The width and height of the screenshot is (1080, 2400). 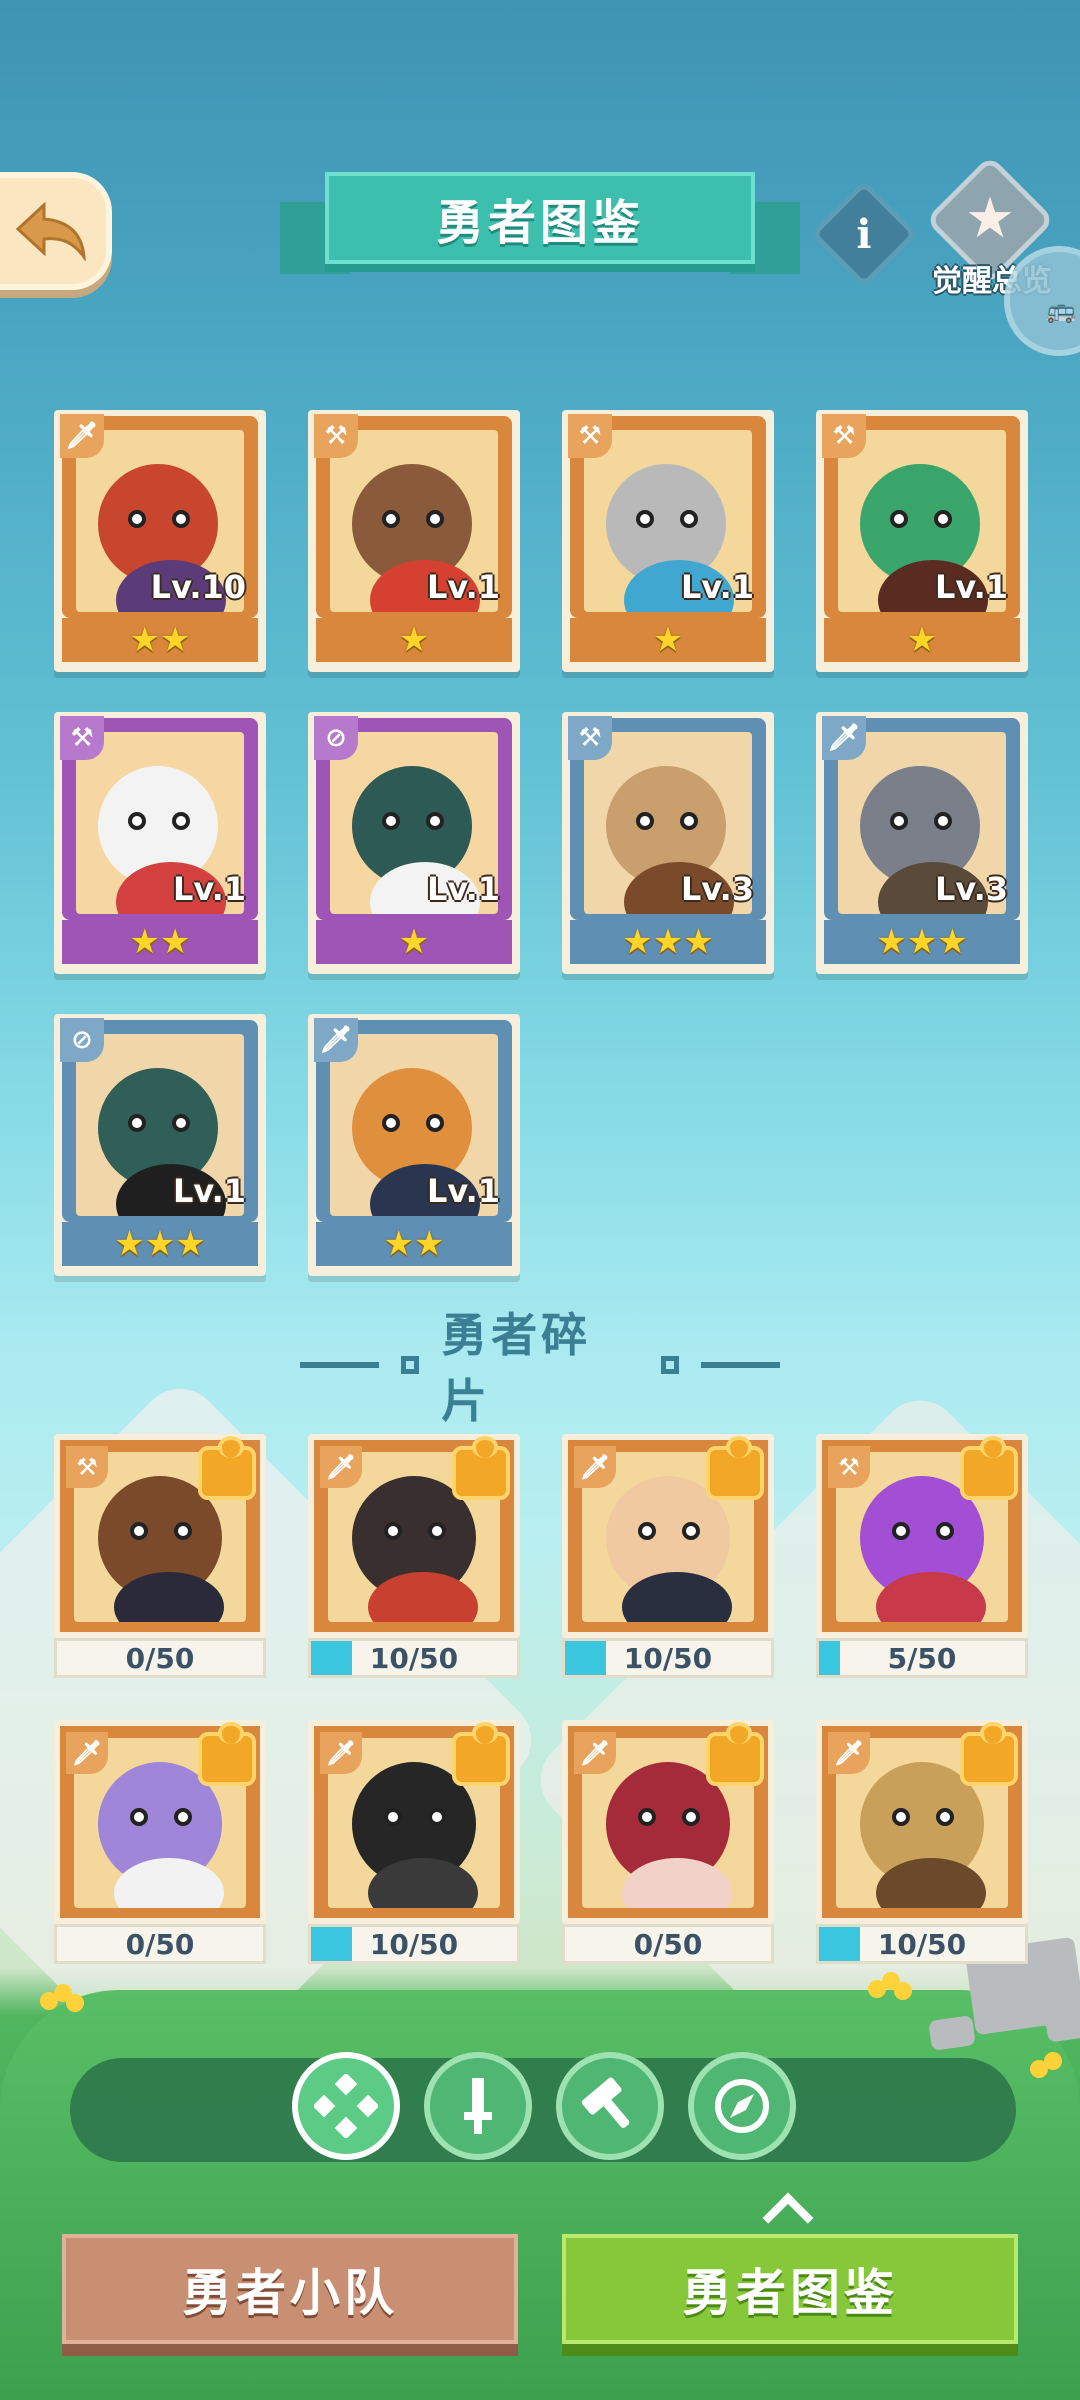 I want to click on page-title: 勇者图鉴, so click(x=539, y=223).